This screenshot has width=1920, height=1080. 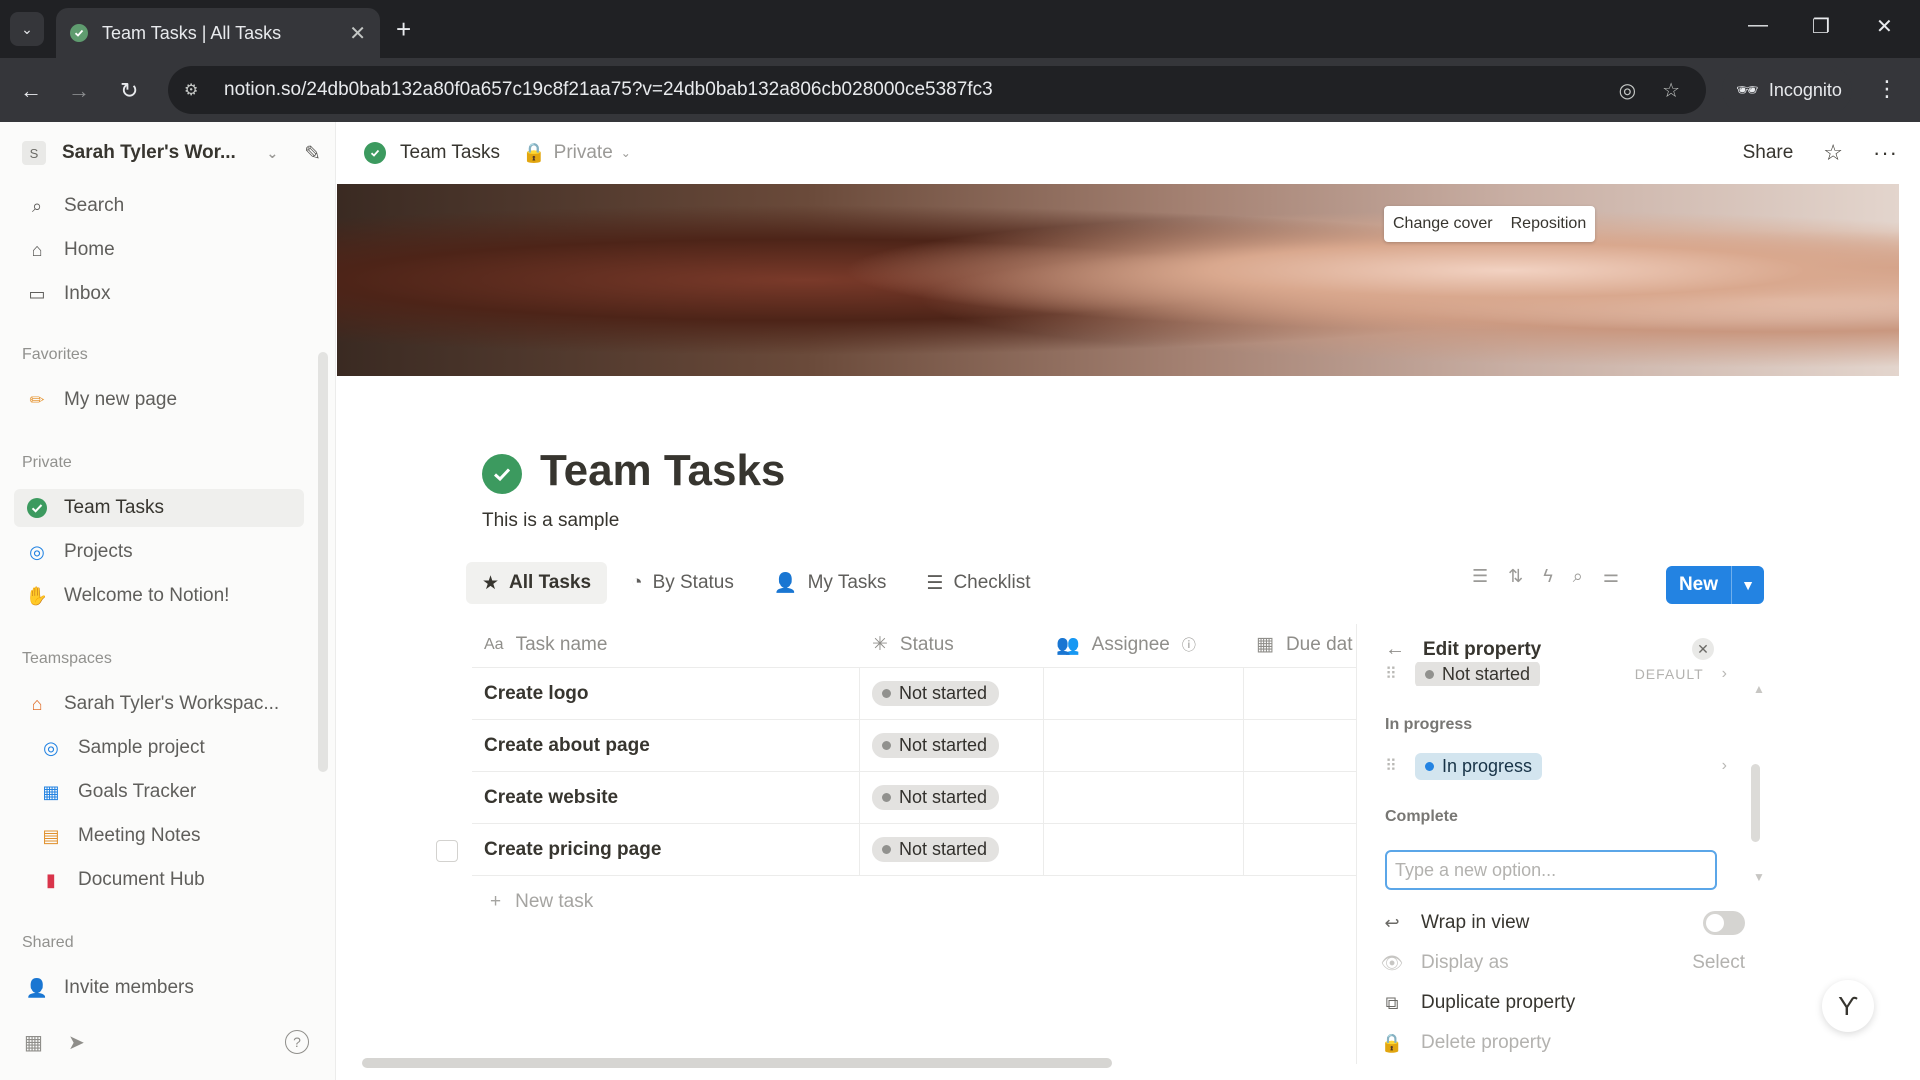 I want to click on calendar-app-icon: ▦, so click(x=33, y=1042).